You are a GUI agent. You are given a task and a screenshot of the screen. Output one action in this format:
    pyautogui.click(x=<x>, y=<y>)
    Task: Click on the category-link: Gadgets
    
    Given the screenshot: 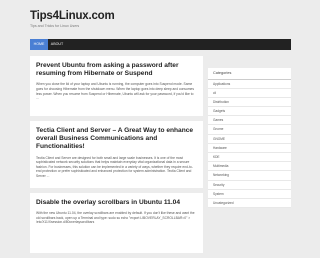 What is the action you would take?
    pyautogui.click(x=249, y=112)
    